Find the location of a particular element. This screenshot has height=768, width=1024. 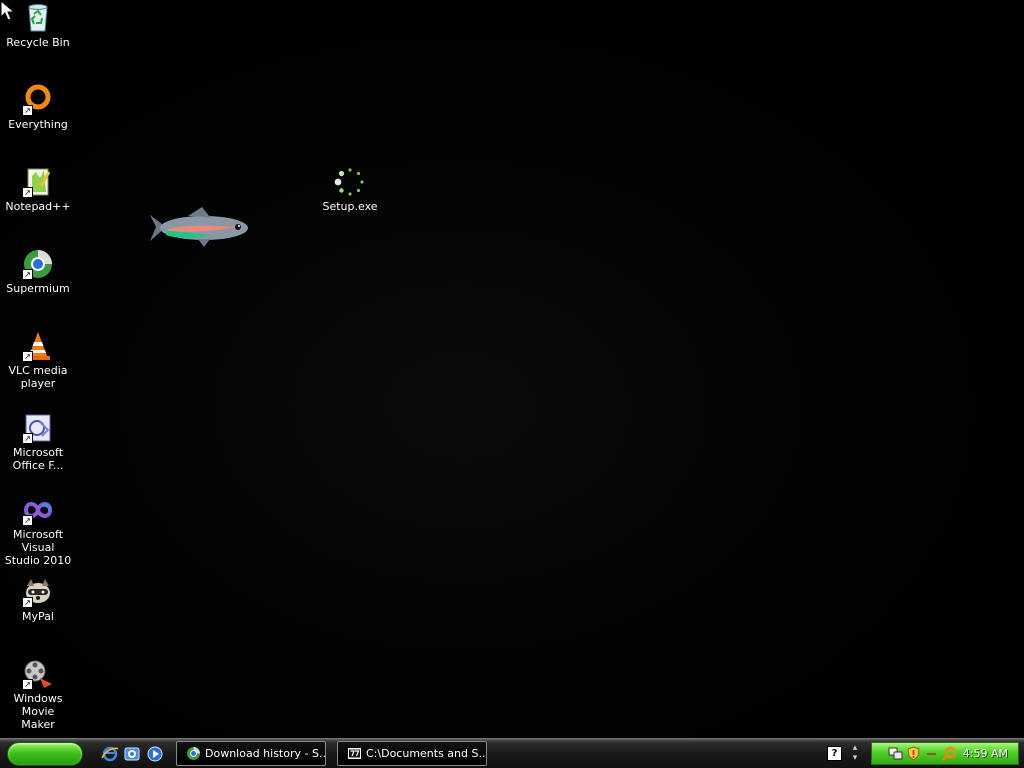

help-icon: ? is located at coordinates (834, 753).